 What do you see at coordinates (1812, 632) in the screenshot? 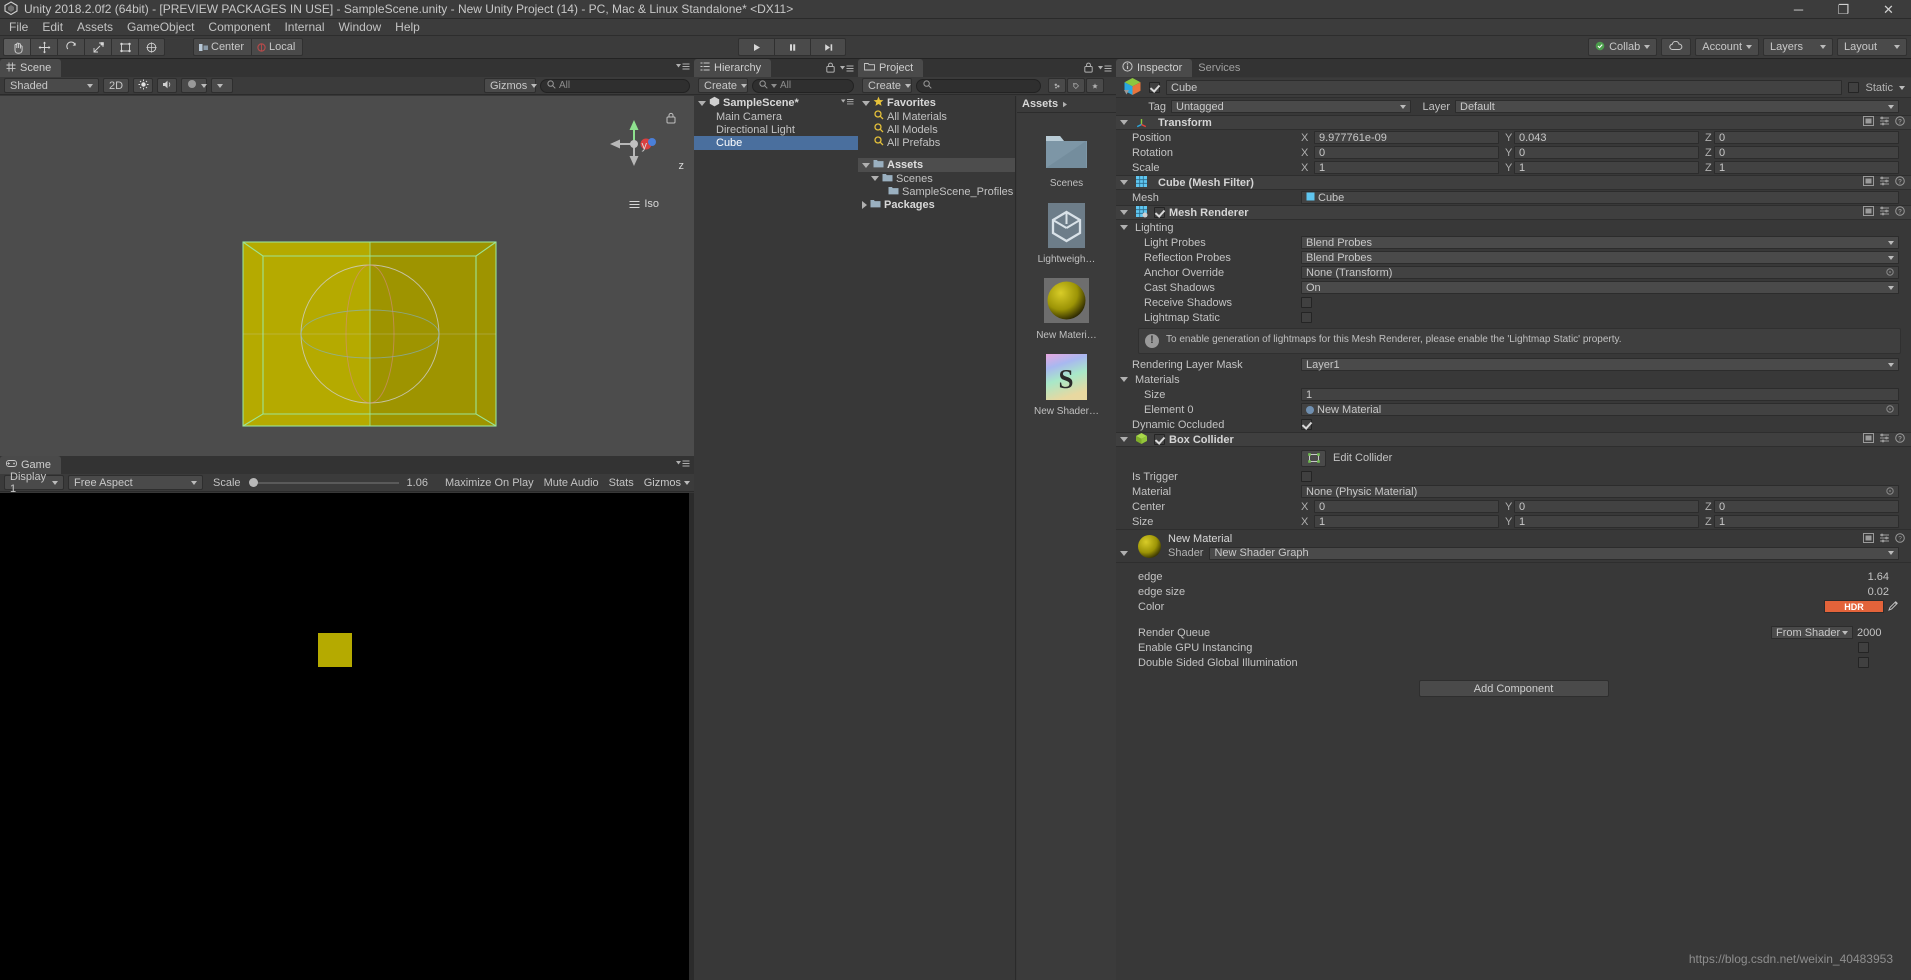
I see `render-queue-source-dropdown: From Shader` at bounding box center [1812, 632].